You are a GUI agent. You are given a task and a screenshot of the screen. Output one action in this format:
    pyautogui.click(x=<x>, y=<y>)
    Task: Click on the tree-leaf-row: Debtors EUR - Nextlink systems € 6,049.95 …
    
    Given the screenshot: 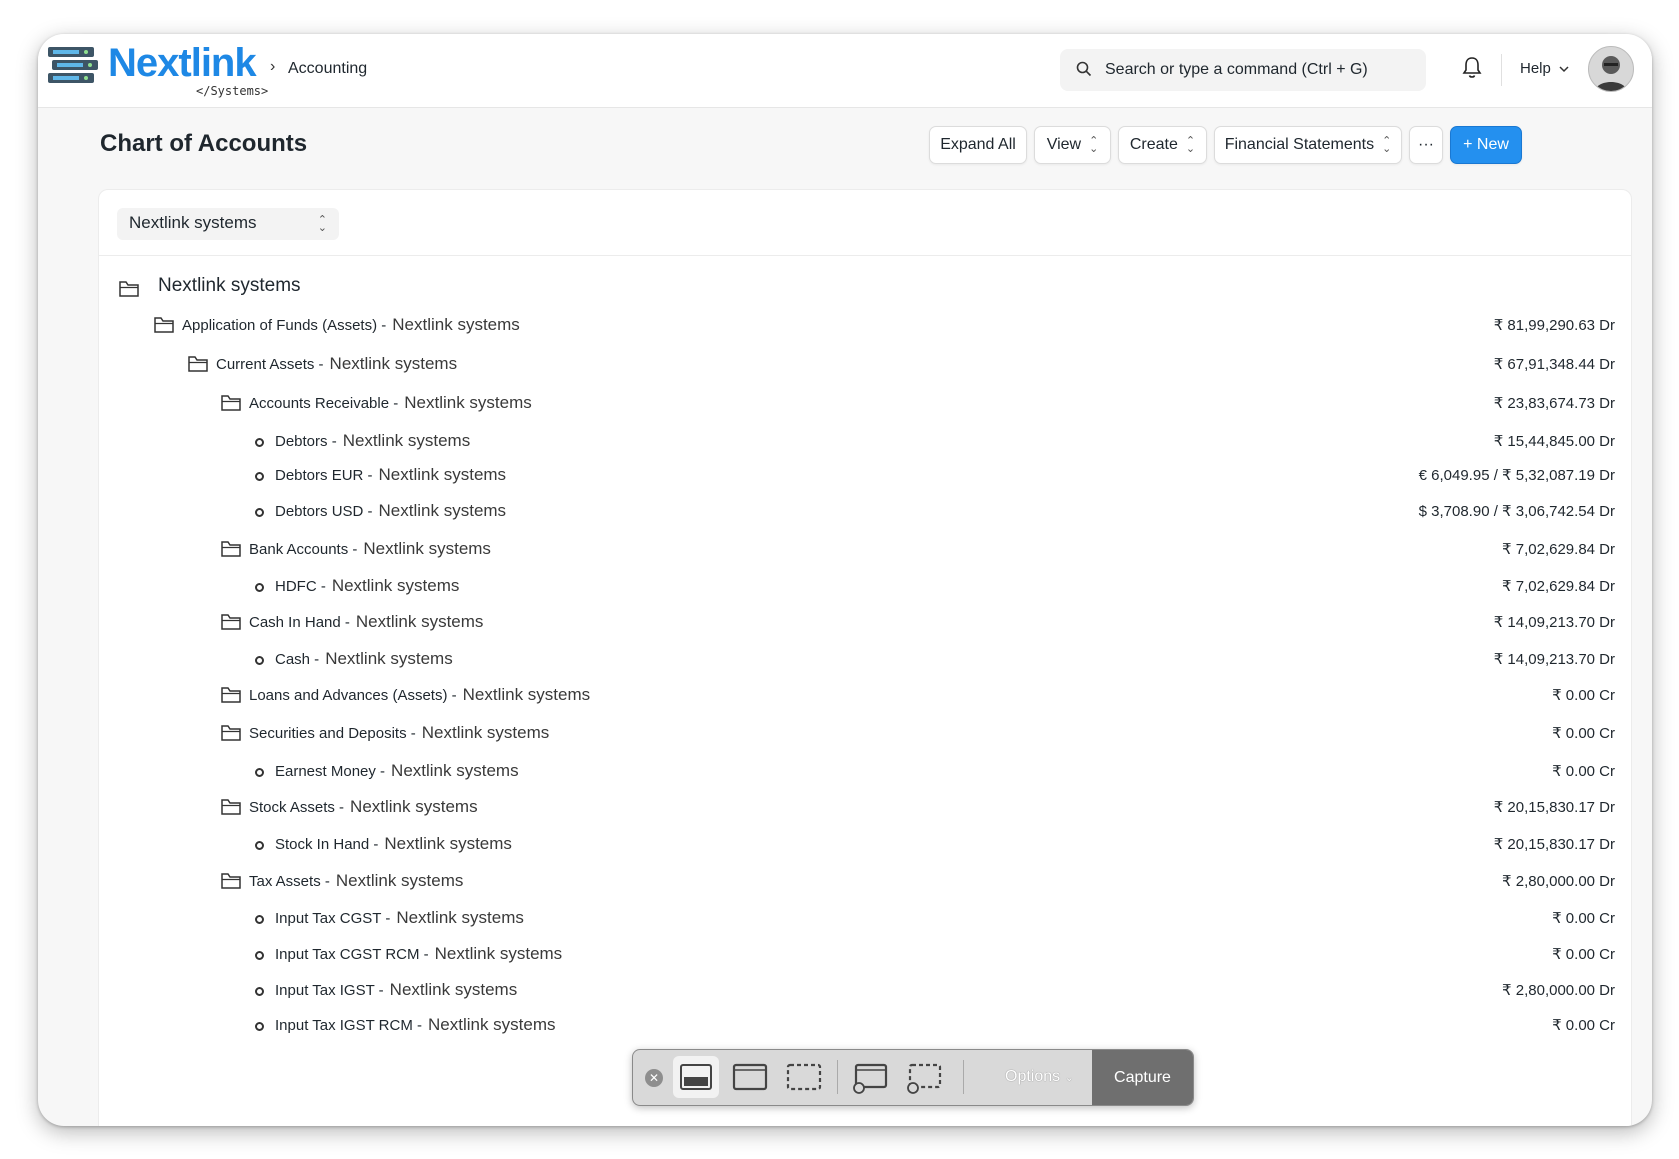 What is the action you would take?
    pyautogui.click(x=865, y=476)
    